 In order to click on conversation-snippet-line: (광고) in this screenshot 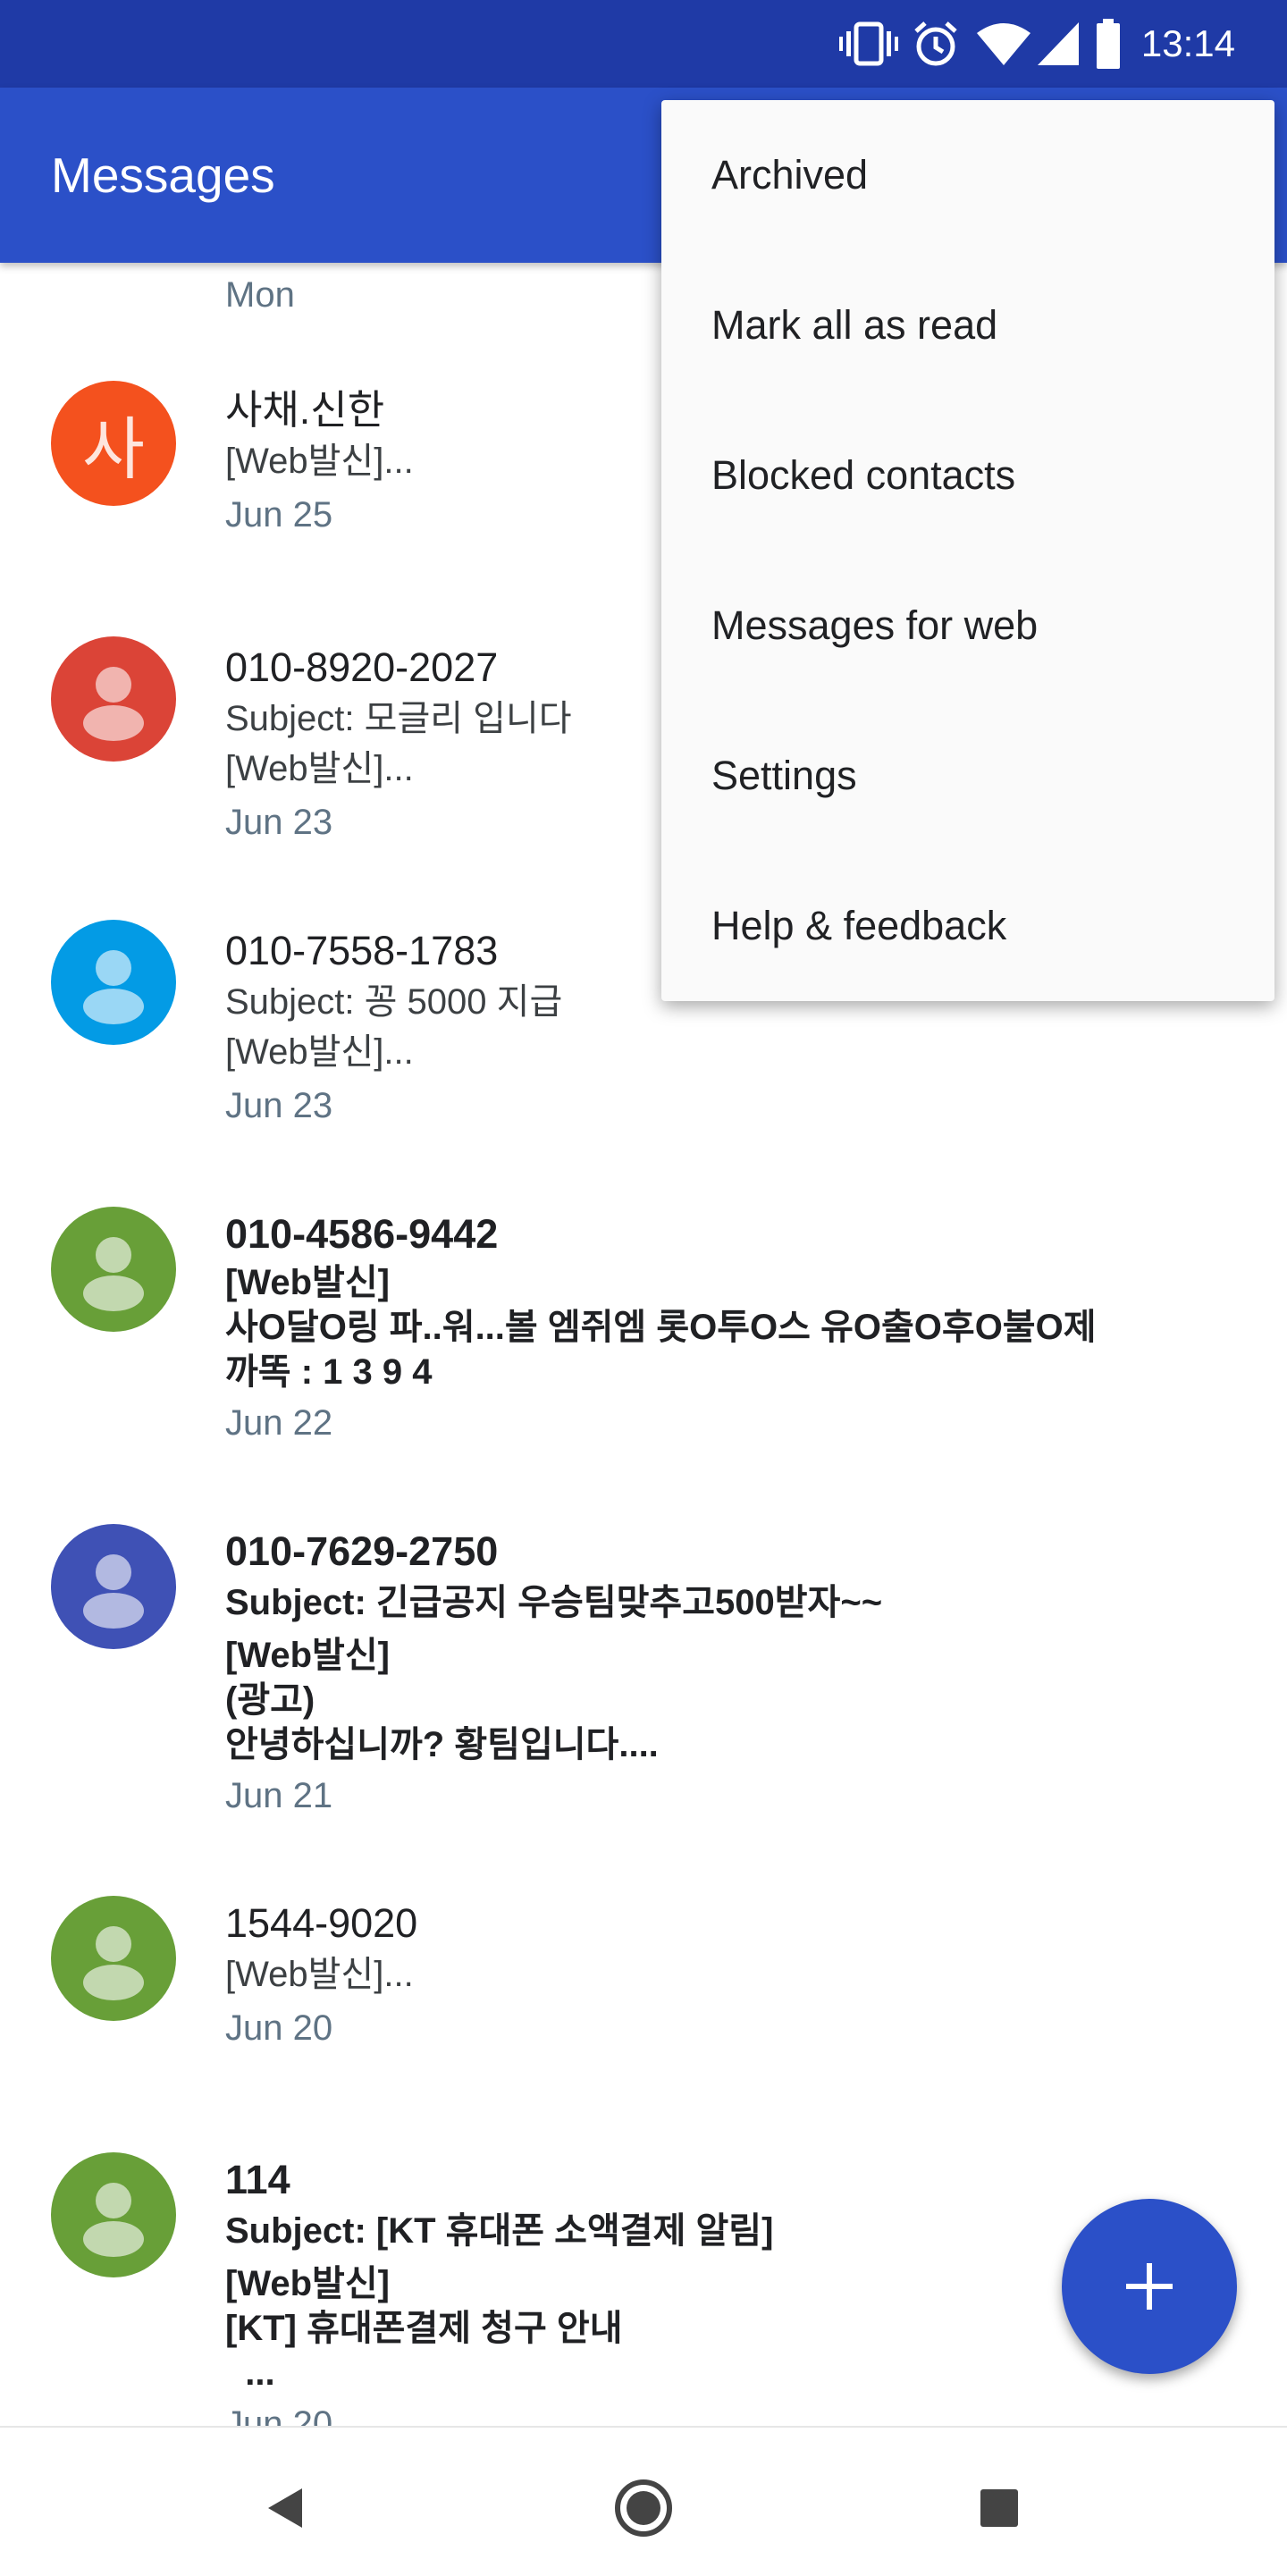, I will do `click(270, 1700)`.